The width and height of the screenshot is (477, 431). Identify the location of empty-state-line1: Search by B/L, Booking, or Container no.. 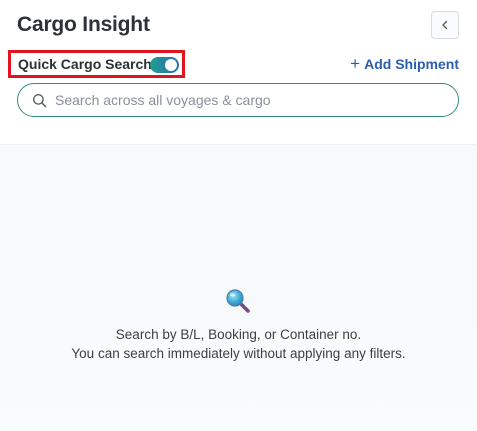
(238, 334).